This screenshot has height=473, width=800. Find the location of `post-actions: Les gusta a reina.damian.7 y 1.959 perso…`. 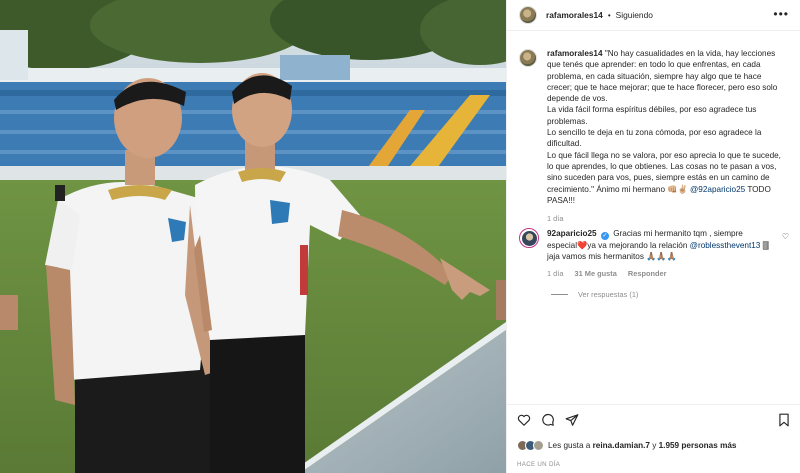

post-actions: Les gusta a reina.damian.7 y 1.959 perso… is located at coordinates (653, 438).